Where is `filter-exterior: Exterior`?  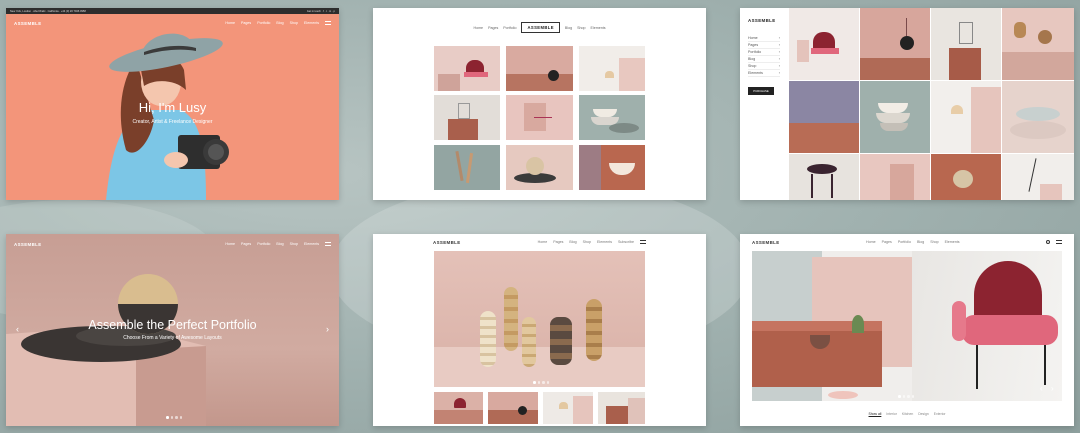
filter-exterior: Exterior is located at coordinates (940, 414).